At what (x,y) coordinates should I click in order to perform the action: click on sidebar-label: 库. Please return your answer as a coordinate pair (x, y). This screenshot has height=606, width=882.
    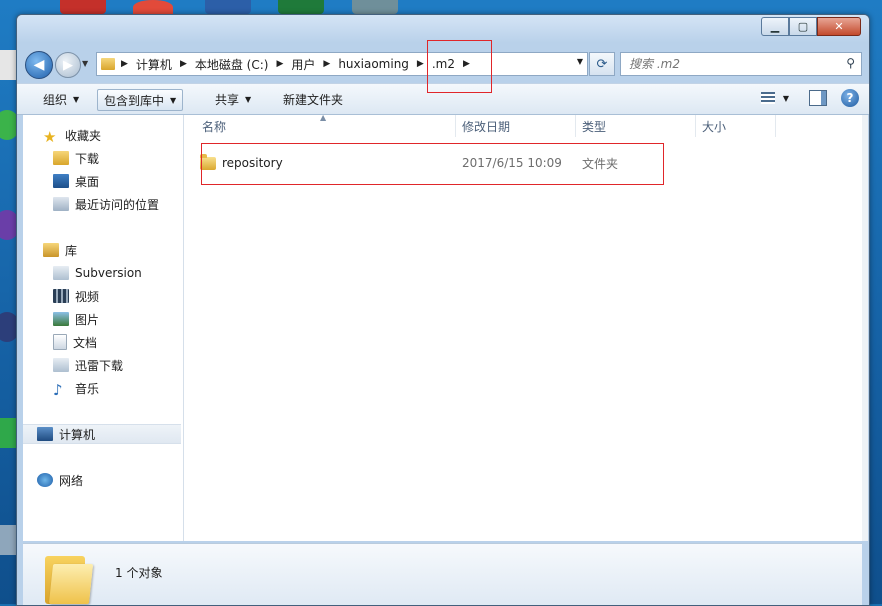
    Looking at the image, I should click on (71, 250).